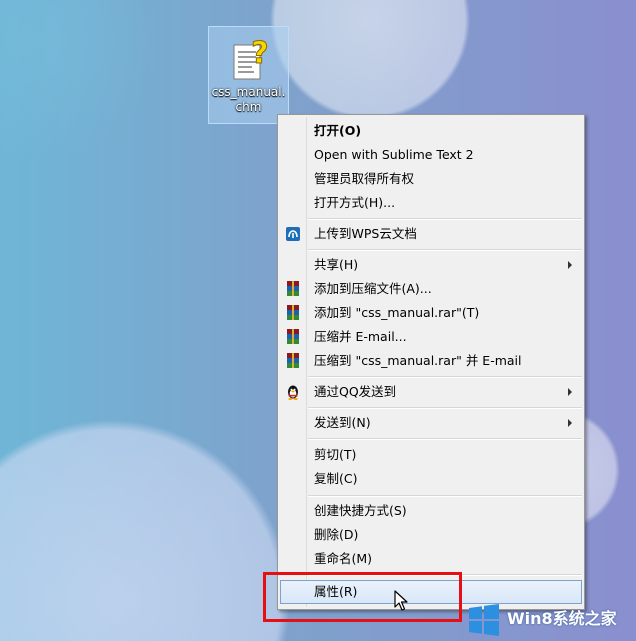  I want to click on menu-item-label: Open with Sublime Text 2, so click(394, 154).